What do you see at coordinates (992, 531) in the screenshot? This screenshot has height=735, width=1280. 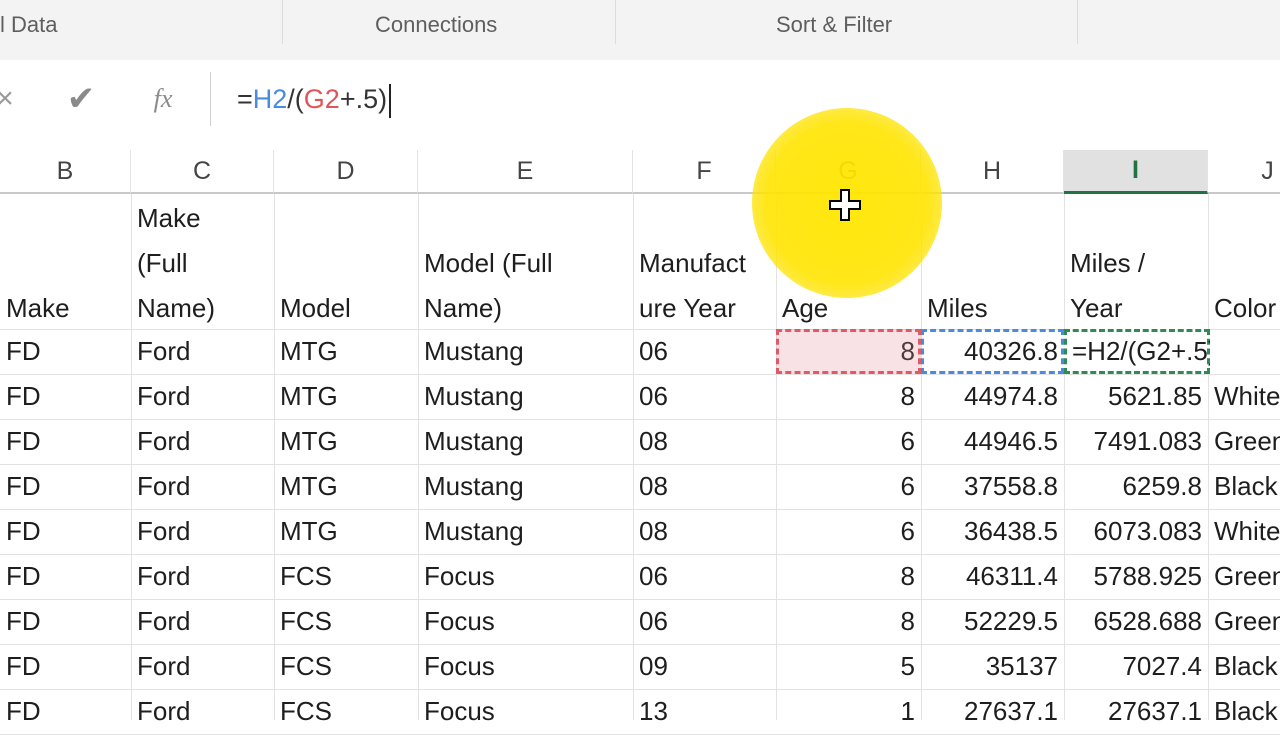 I see `cell-h6: 36438.5` at bounding box center [992, 531].